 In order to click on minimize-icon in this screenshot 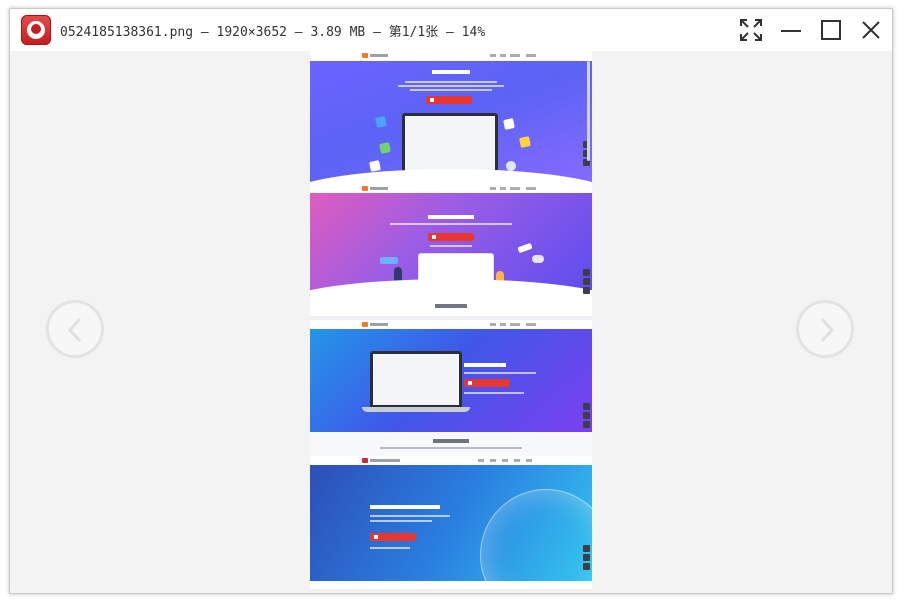, I will do `click(791, 31)`.